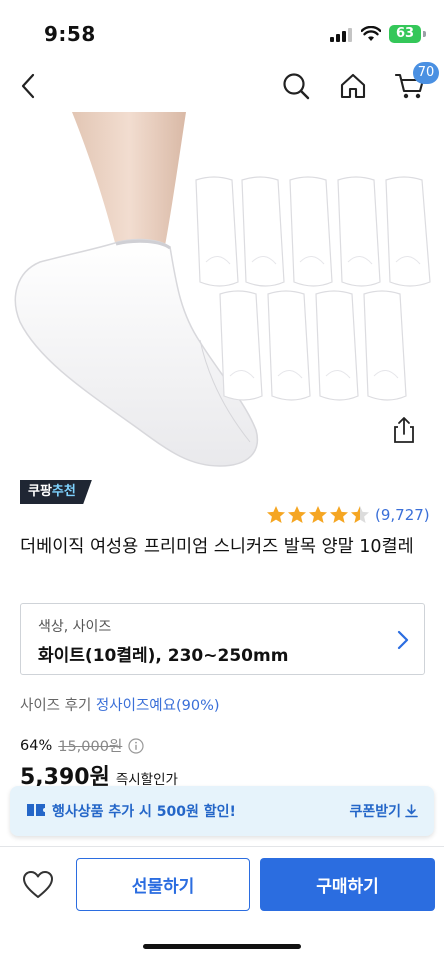 The width and height of the screenshot is (444, 961). Describe the element at coordinates (411, 811) in the screenshot. I see `download-icon` at that location.